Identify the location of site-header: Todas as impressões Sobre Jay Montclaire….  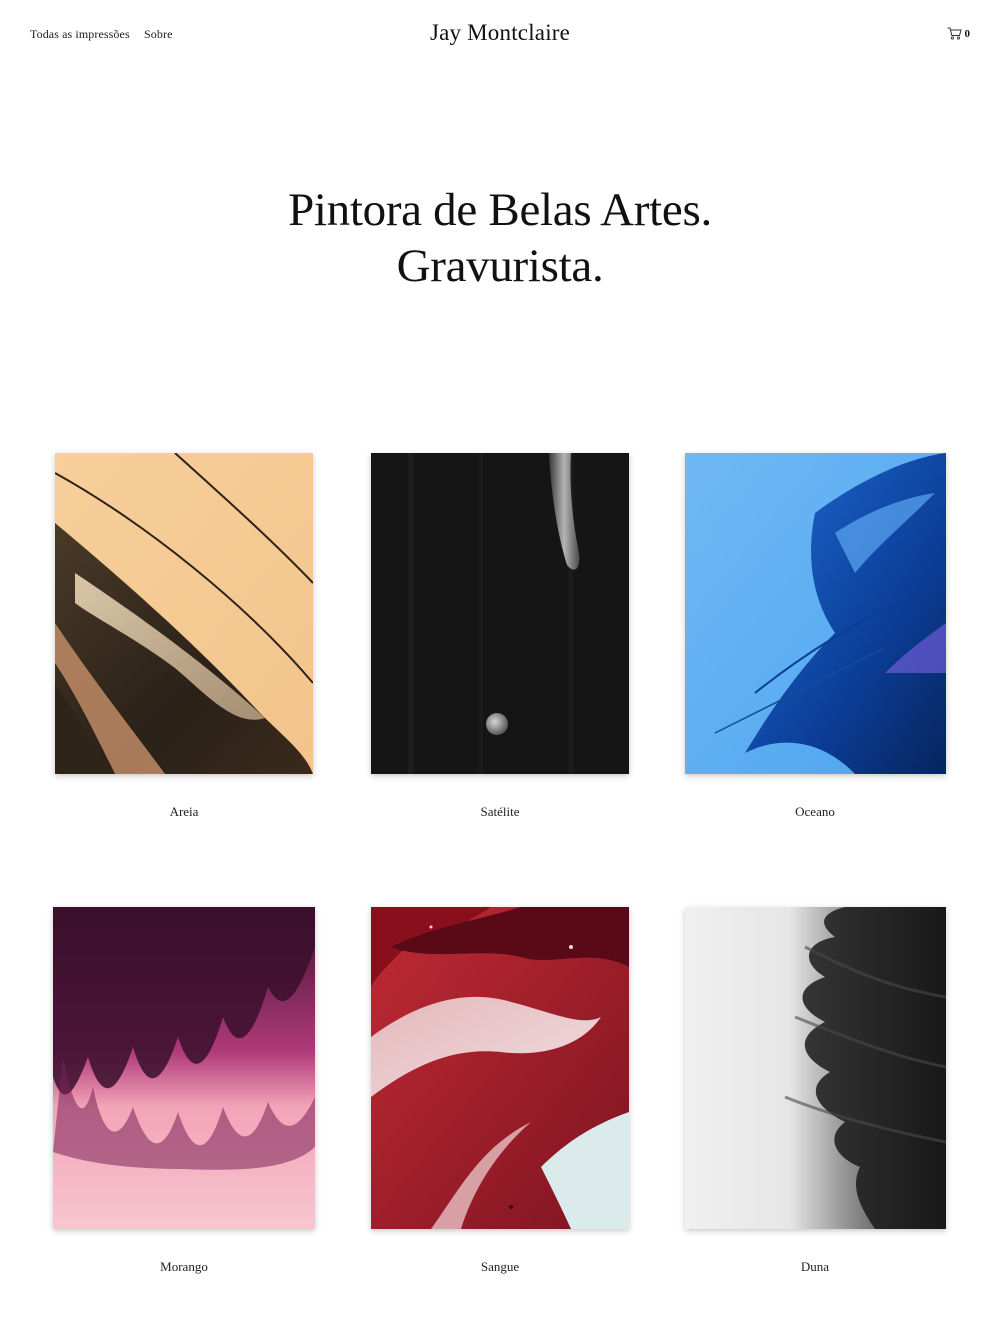
(500, 35).